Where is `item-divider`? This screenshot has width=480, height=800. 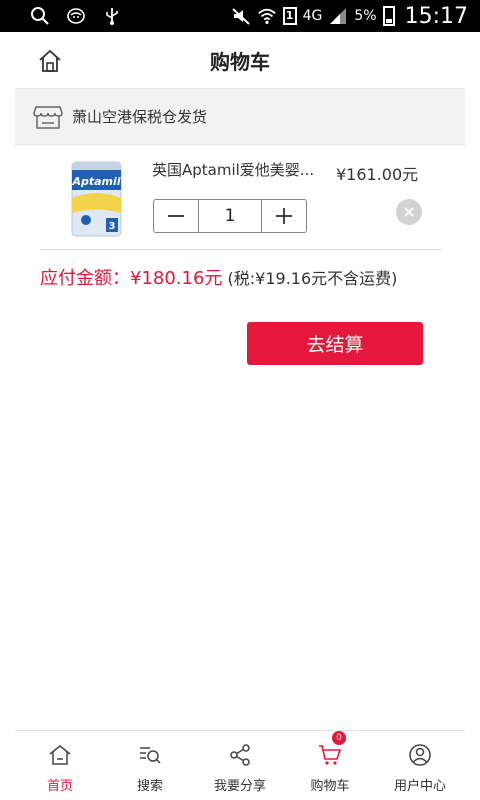 item-divider is located at coordinates (241, 249).